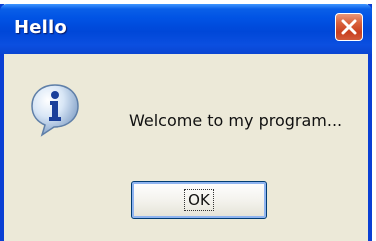 This screenshot has height=241, width=376. I want to click on ok-button: OK, so click(199, 200).